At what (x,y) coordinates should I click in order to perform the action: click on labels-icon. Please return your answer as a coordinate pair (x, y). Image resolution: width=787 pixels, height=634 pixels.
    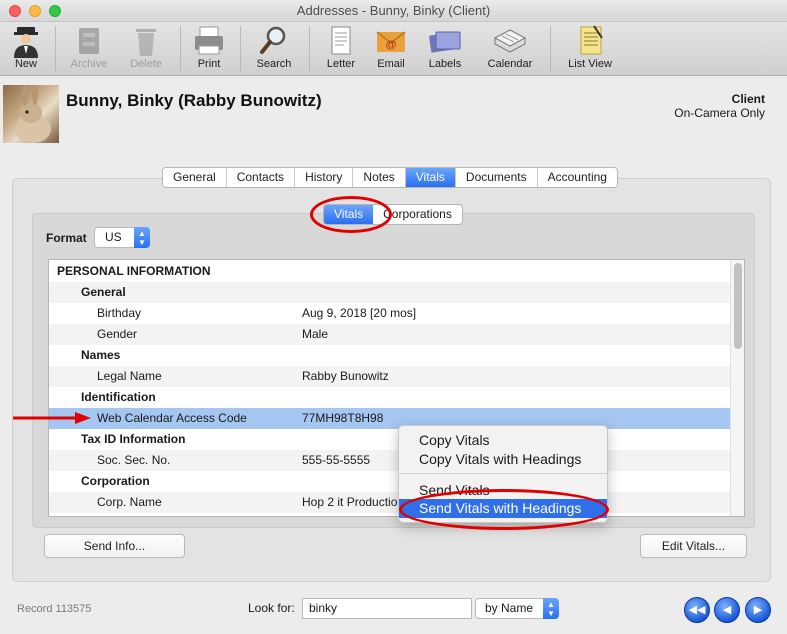
    Looking at the image, I should click on (445, 42).